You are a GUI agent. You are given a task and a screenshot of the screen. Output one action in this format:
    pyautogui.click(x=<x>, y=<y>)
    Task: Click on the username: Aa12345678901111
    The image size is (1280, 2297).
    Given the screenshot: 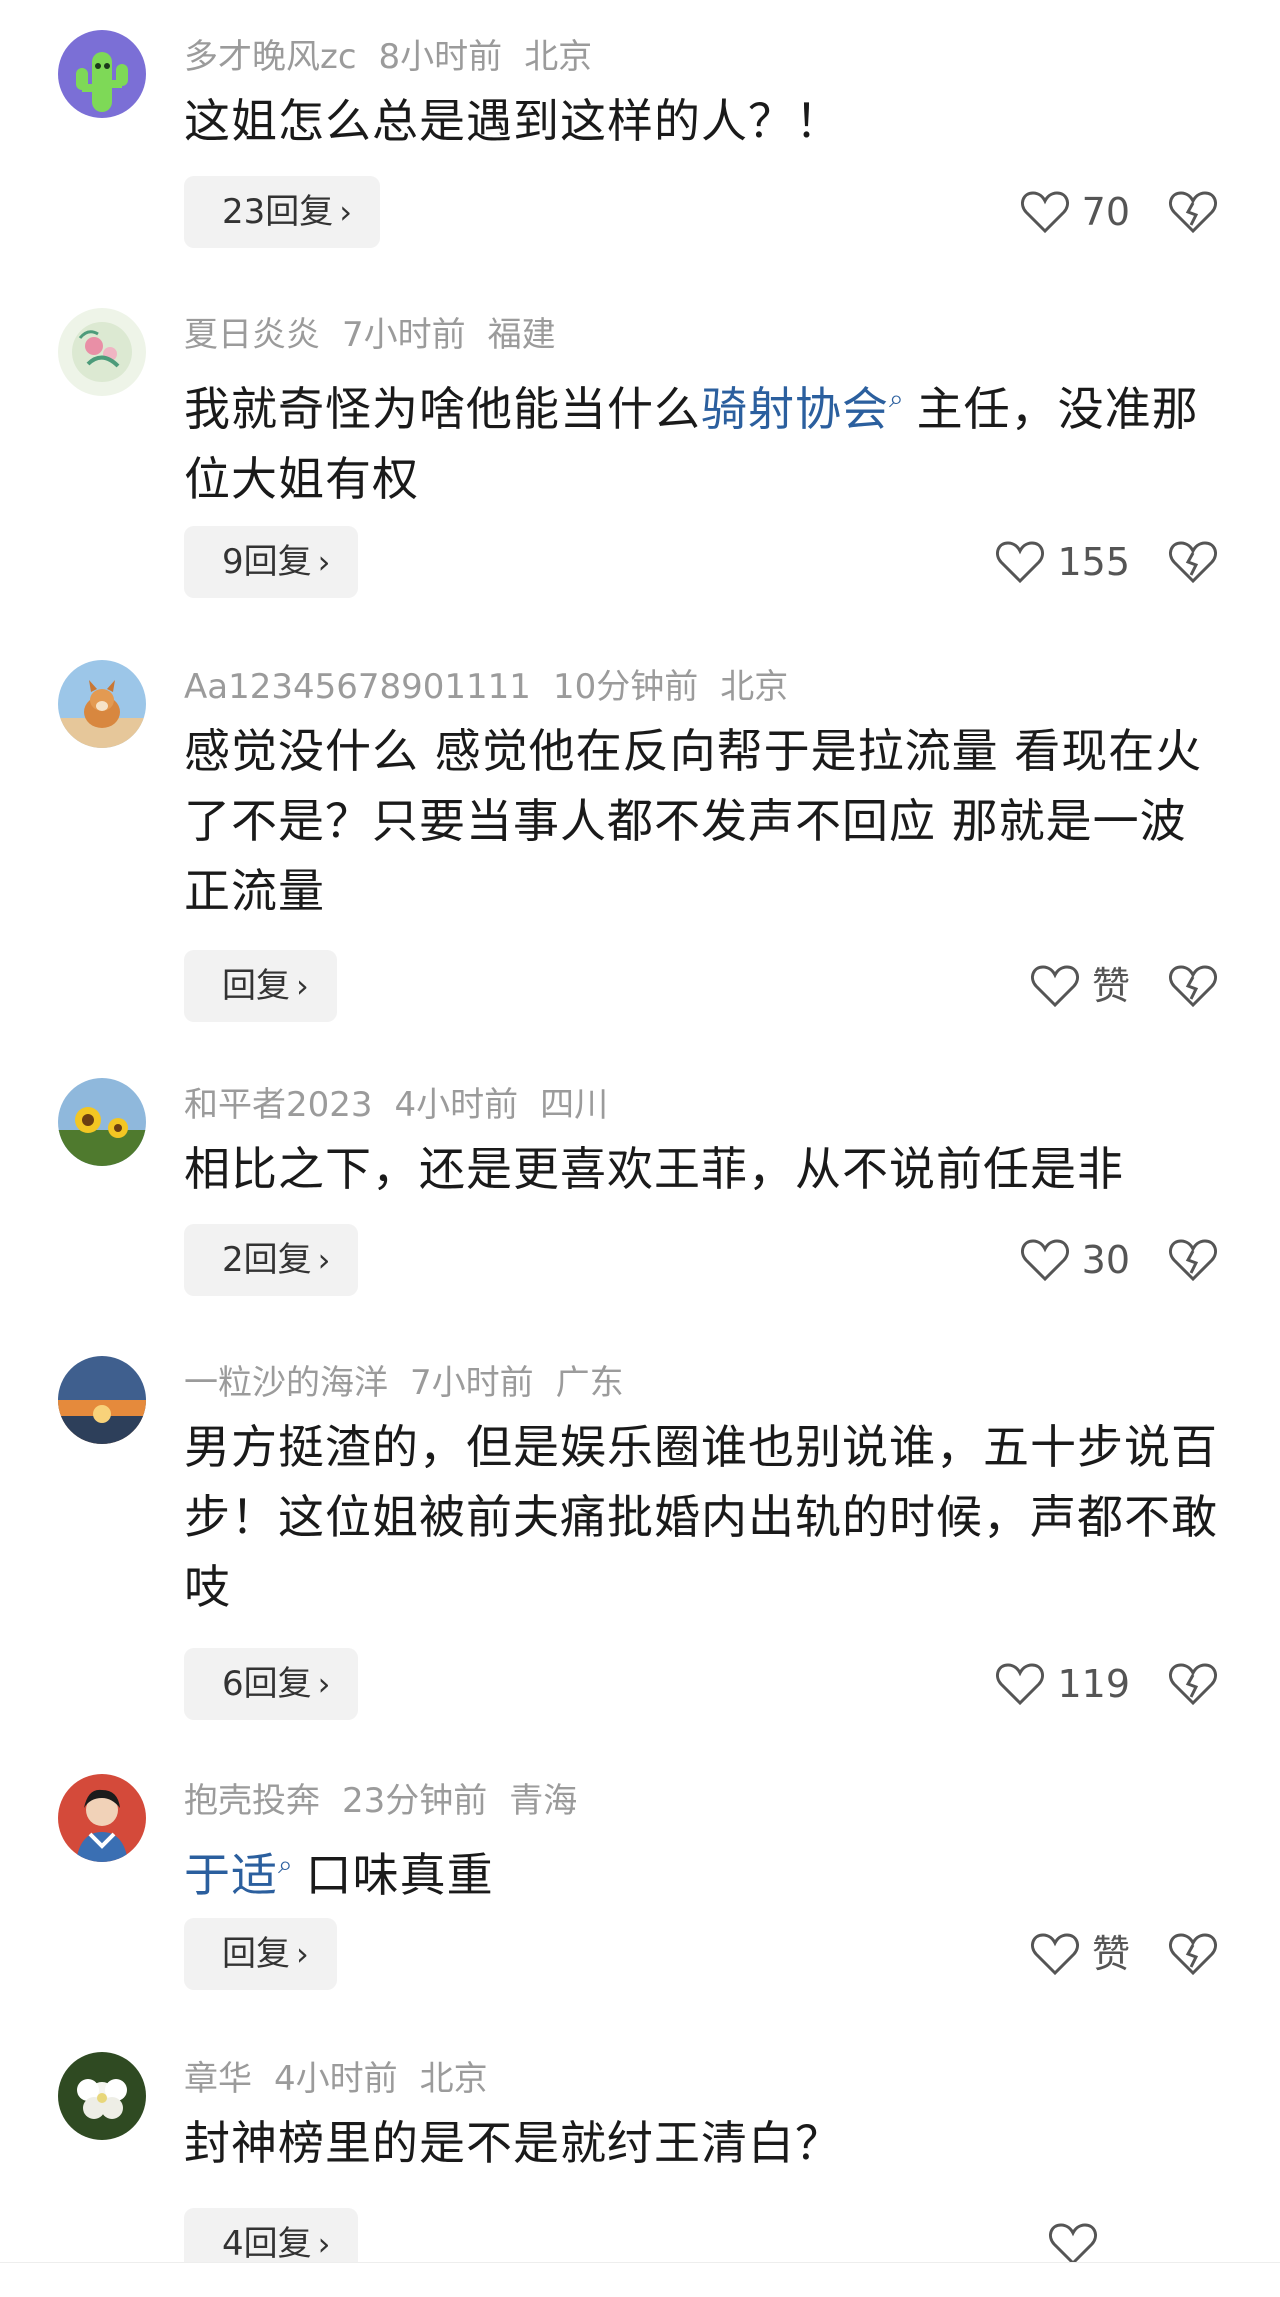 What is the action you would take?
    pyautogui.click(x=357, y=687)
    